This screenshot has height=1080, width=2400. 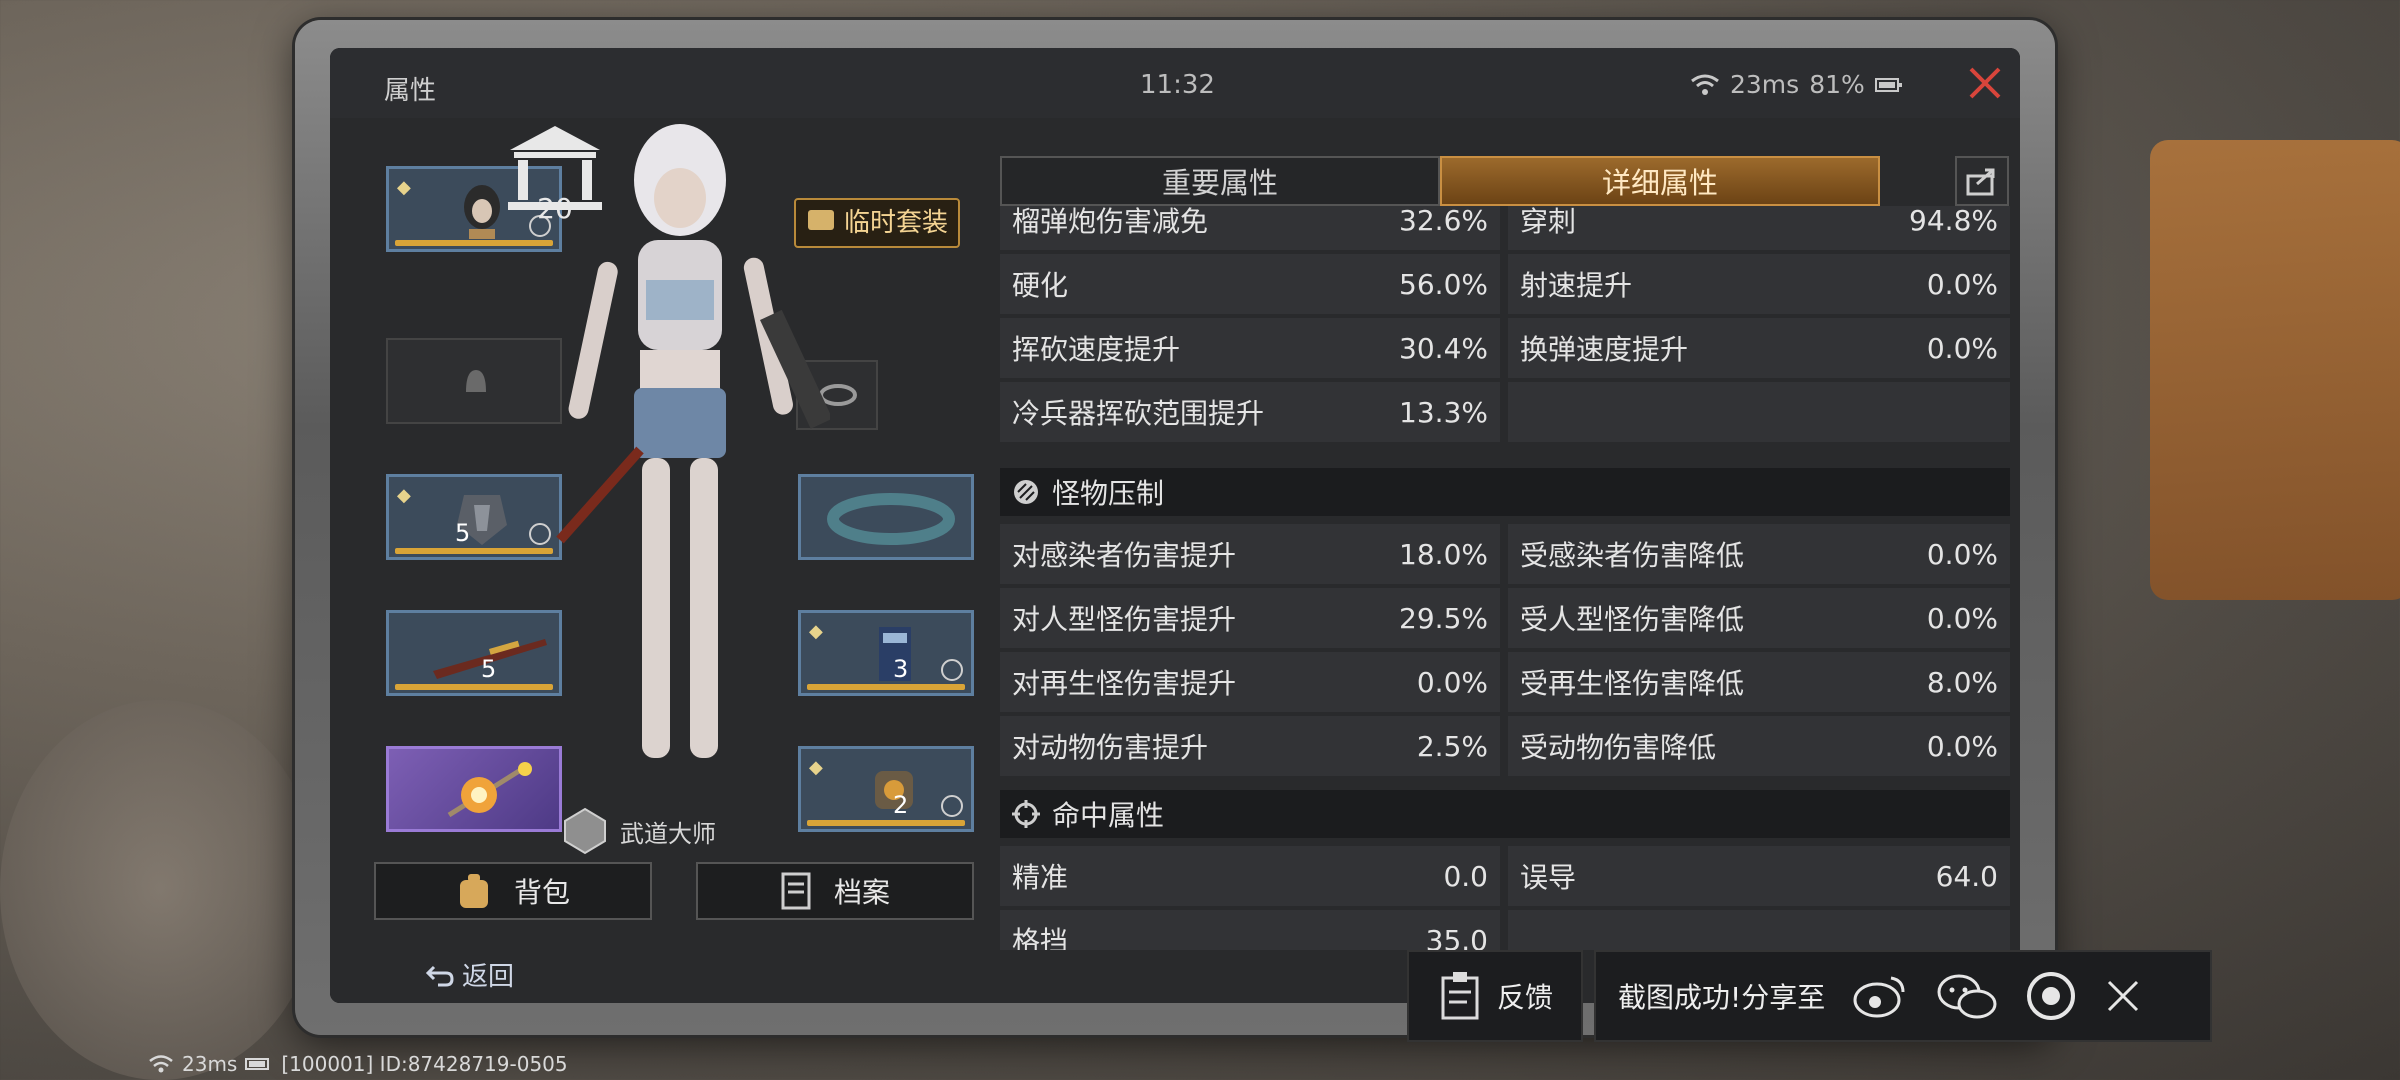 I want to click on master-title: 武道大师, so click(x=638, y=831).